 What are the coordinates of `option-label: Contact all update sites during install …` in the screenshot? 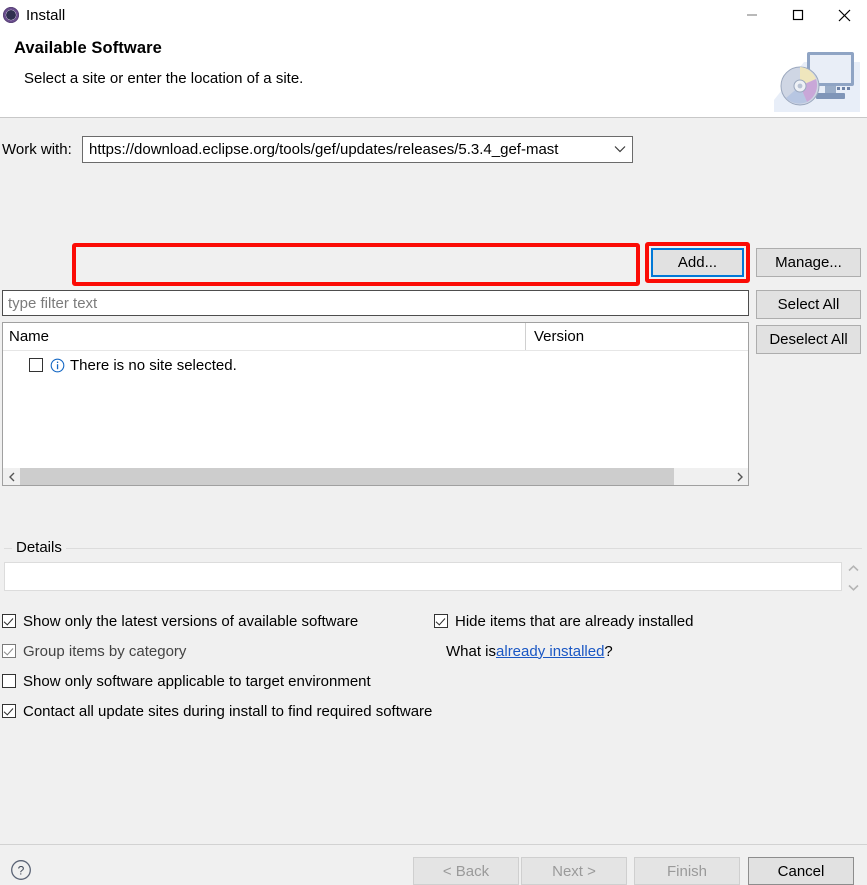 It's located at (228, 711).